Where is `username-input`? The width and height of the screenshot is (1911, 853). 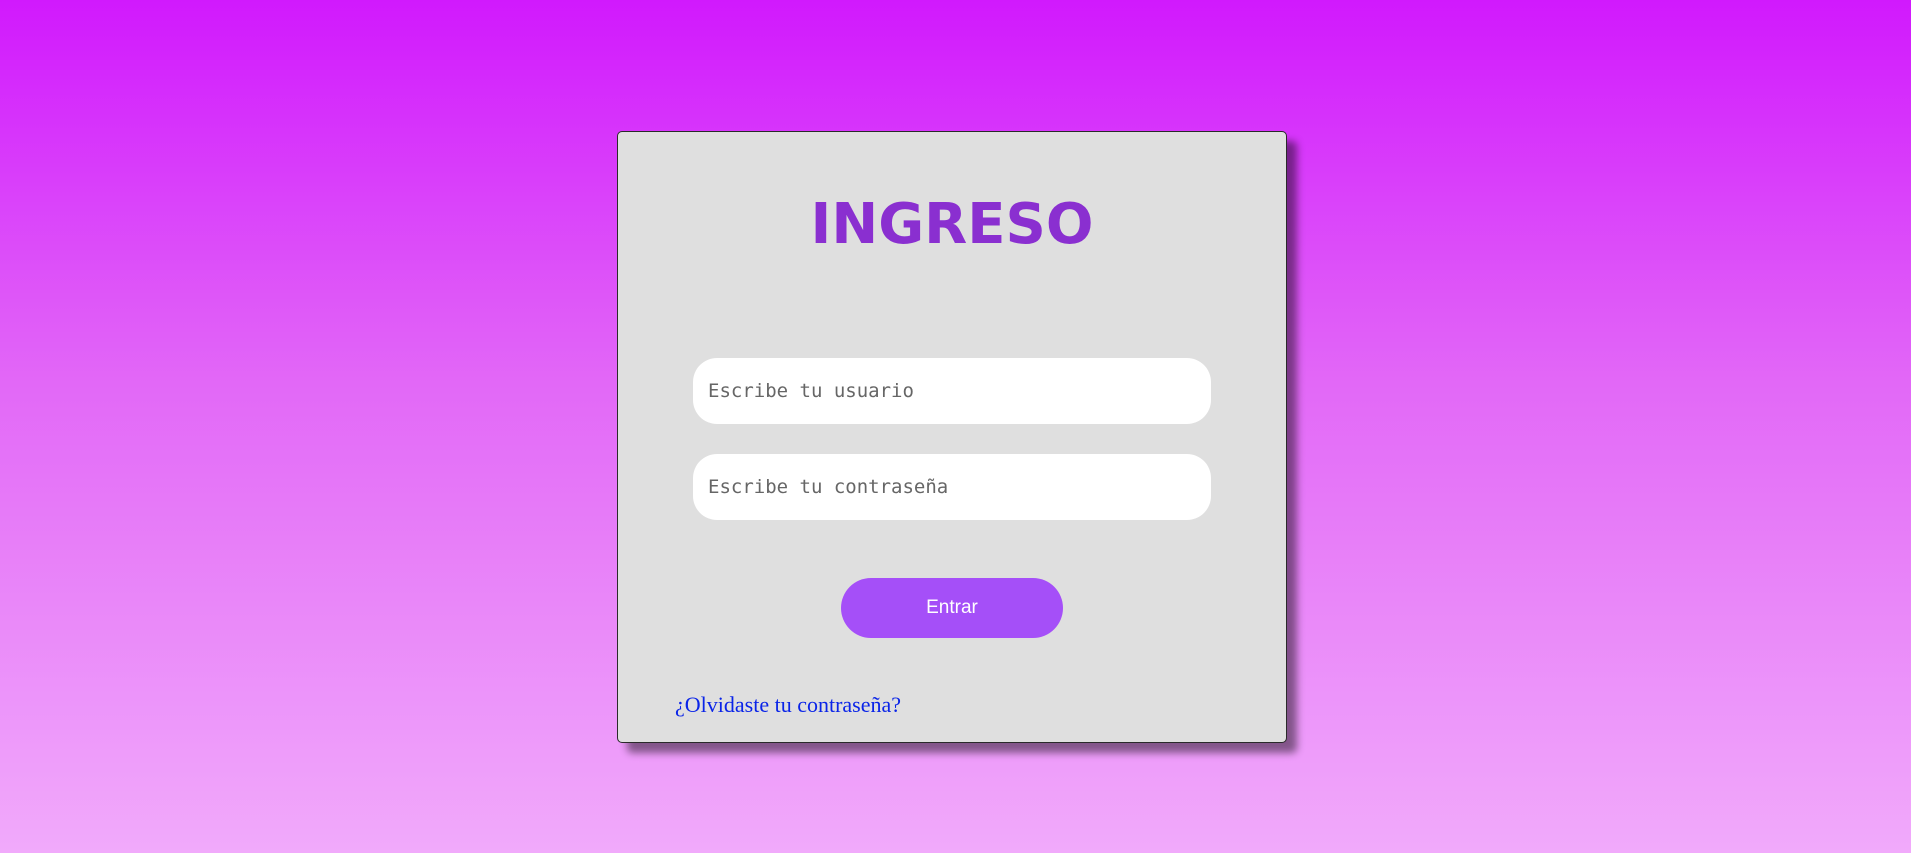
username-input is located at coordinates (952, 391).